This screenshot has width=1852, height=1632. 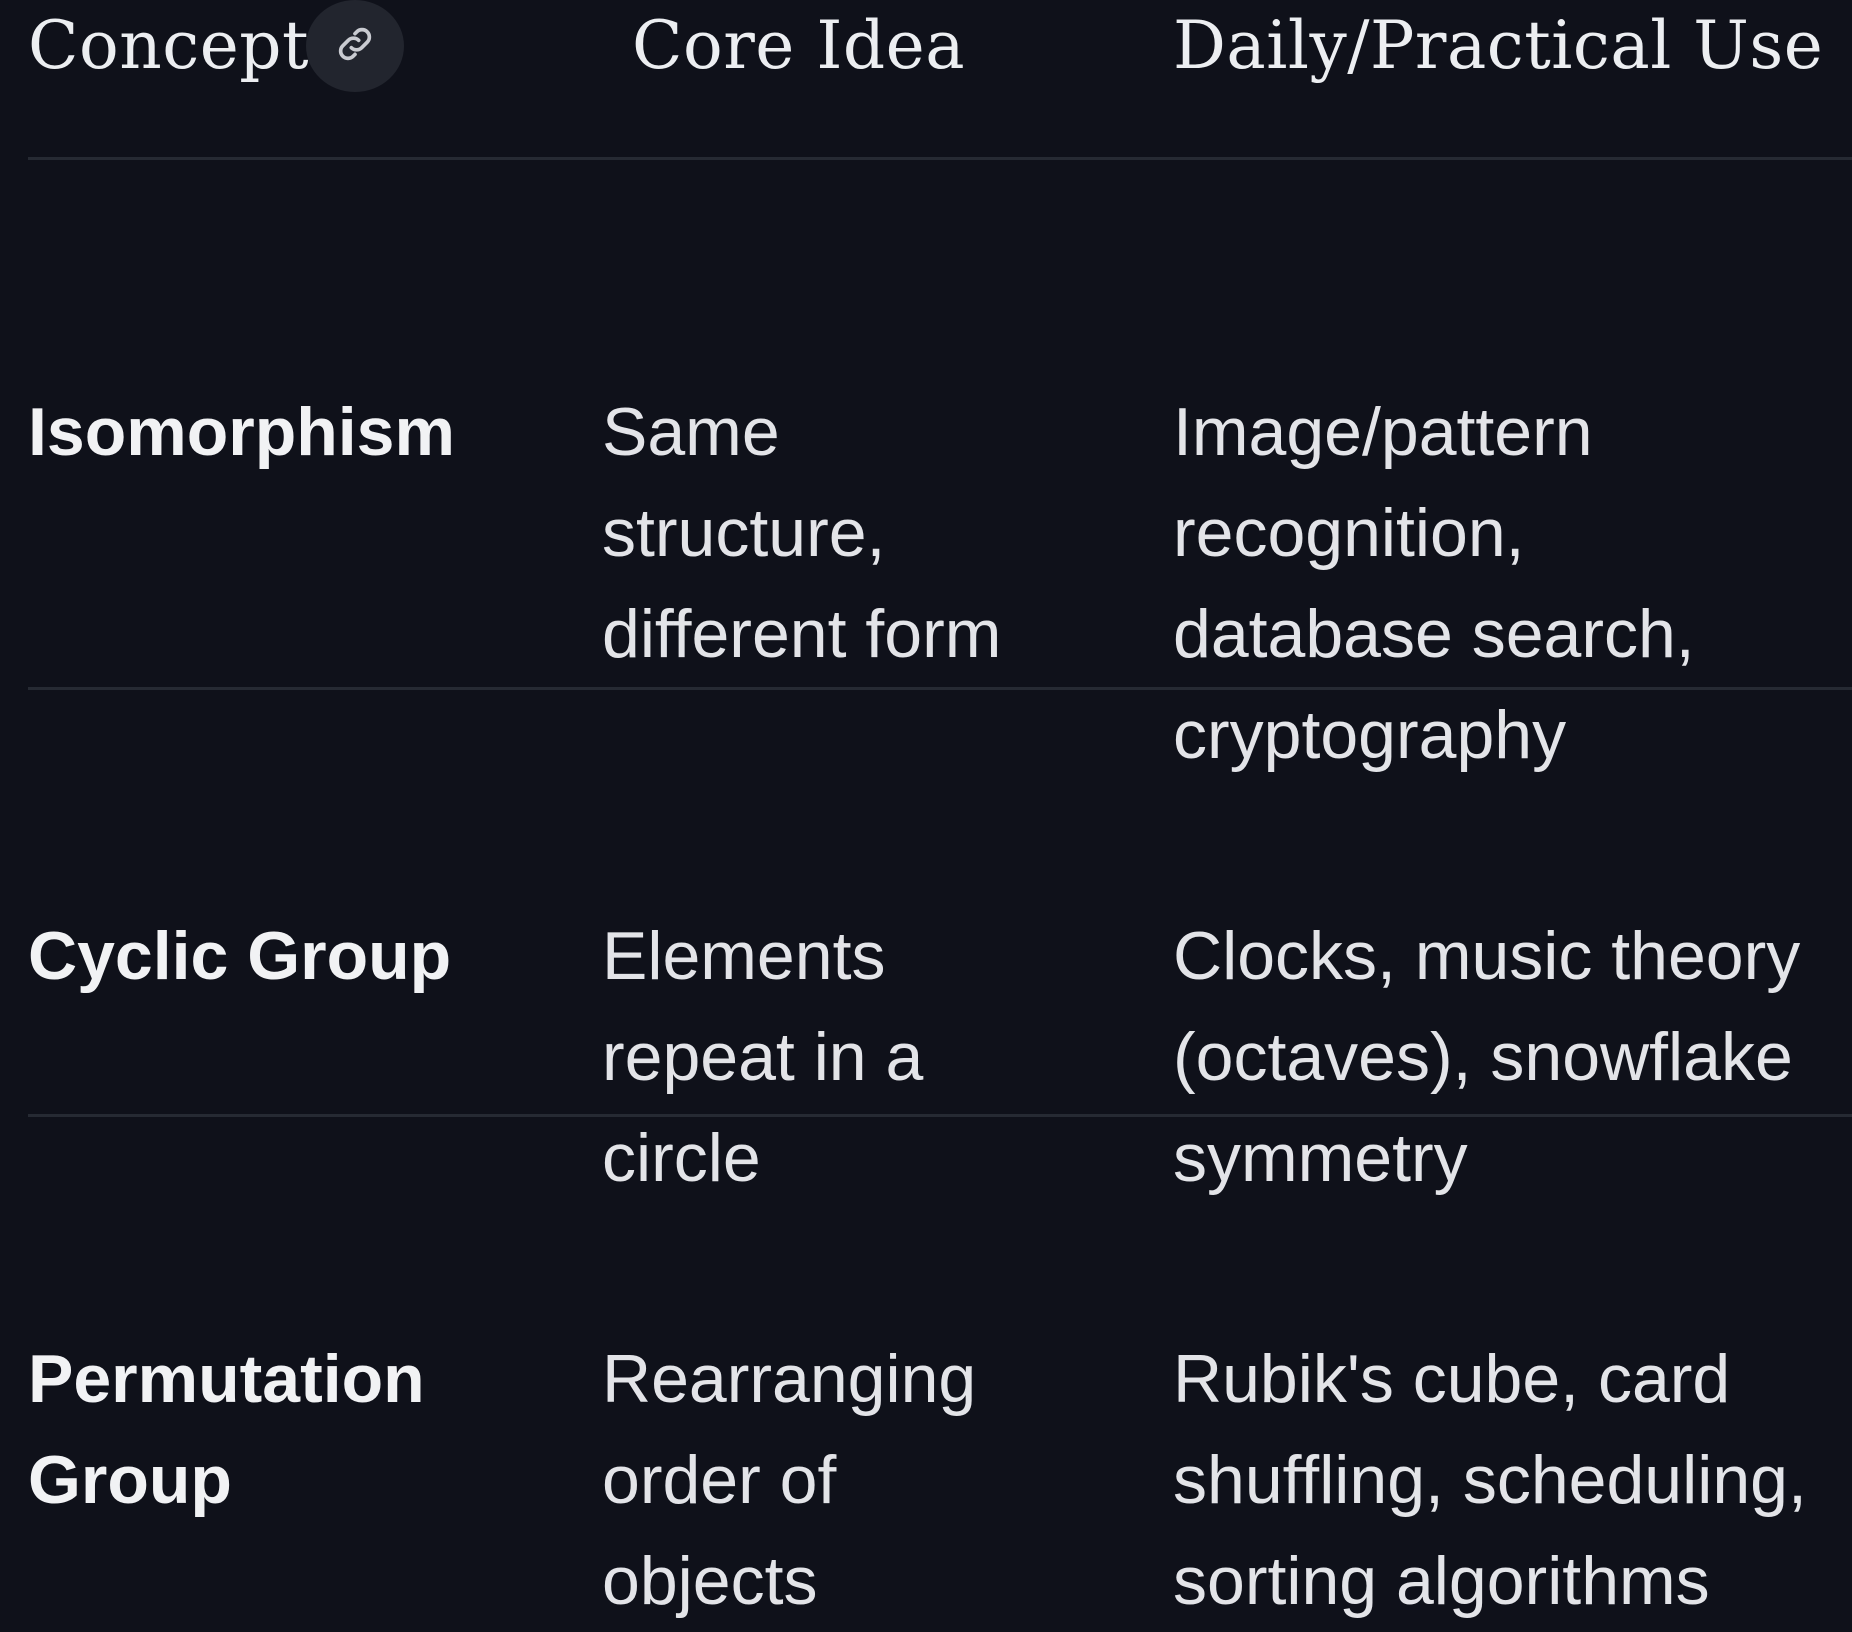 I want to click on cell-line: sorting algorithms, so click(x=1441, y=1581).